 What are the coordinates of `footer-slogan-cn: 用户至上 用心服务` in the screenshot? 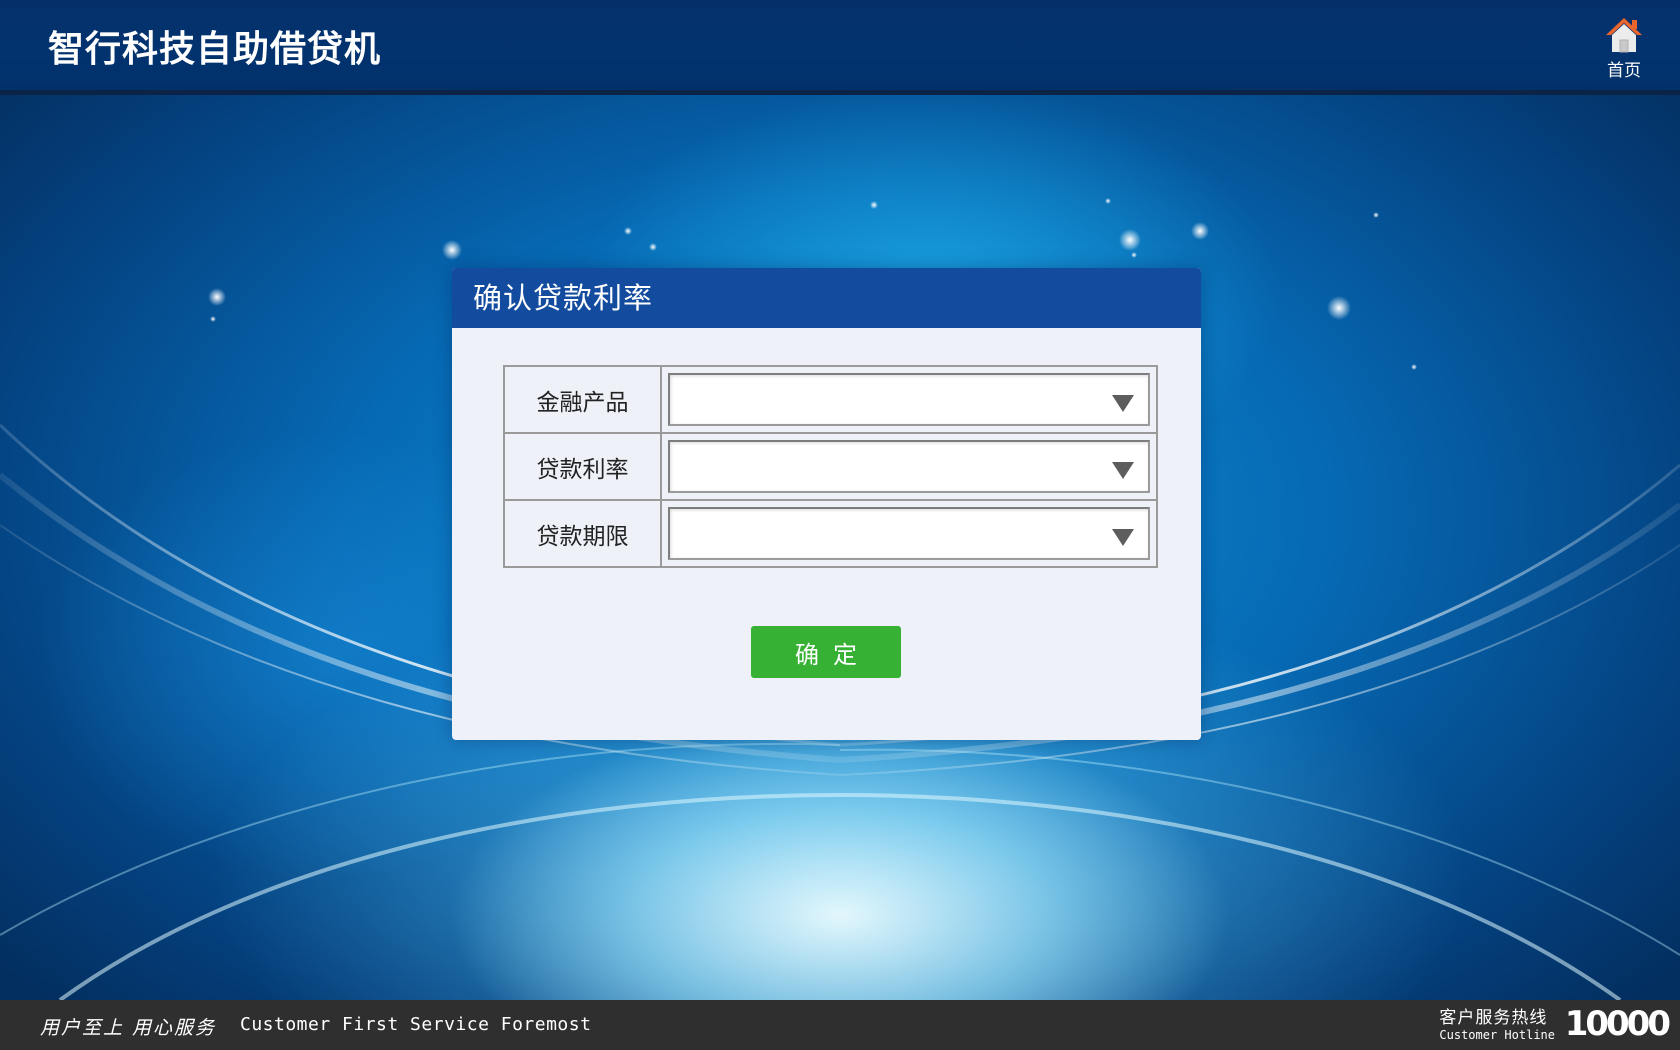 It's located at (128, 1028).